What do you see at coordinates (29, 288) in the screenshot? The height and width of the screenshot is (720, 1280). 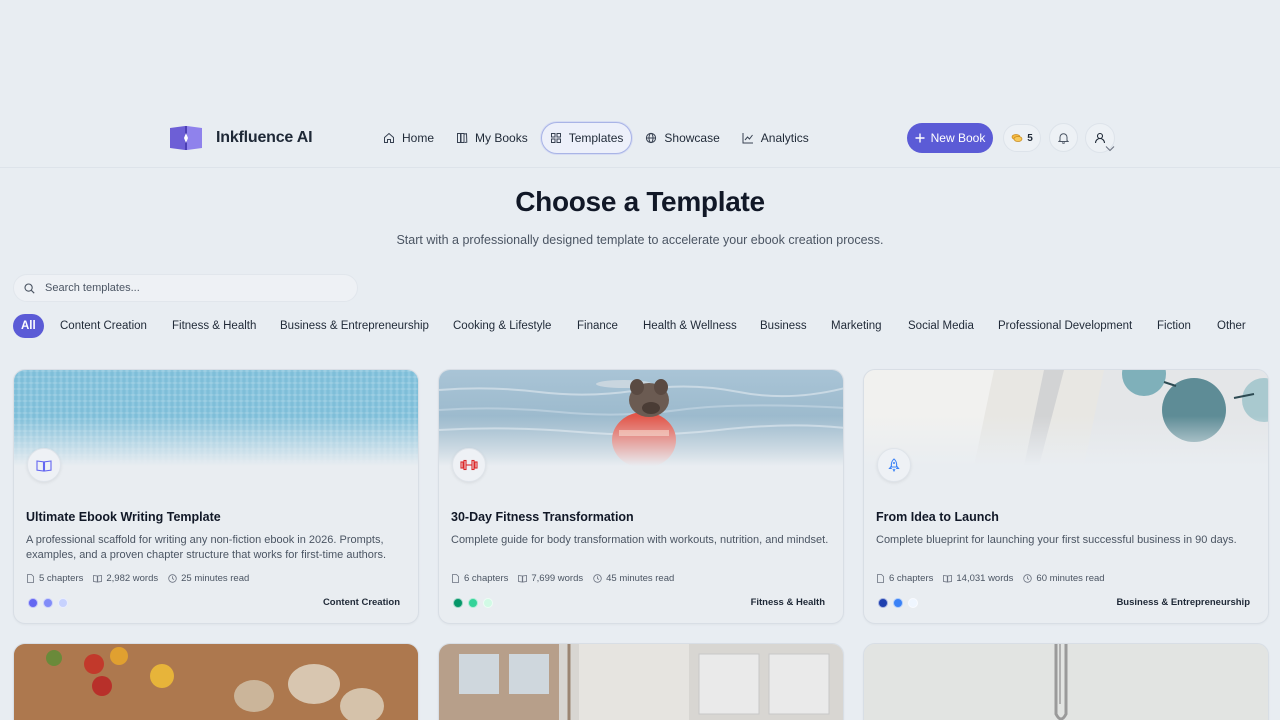 I see `search-icon` at bounding box center [29, 288].